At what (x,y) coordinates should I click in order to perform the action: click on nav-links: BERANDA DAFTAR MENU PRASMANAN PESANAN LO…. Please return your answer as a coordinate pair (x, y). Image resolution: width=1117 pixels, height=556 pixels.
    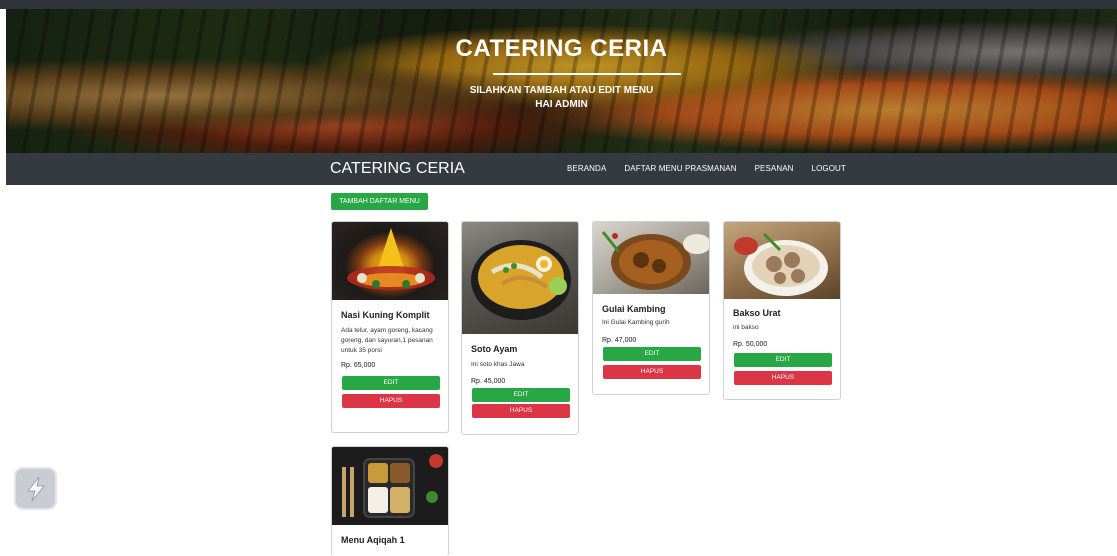
    Looking at the image, I should click on (715, 168).